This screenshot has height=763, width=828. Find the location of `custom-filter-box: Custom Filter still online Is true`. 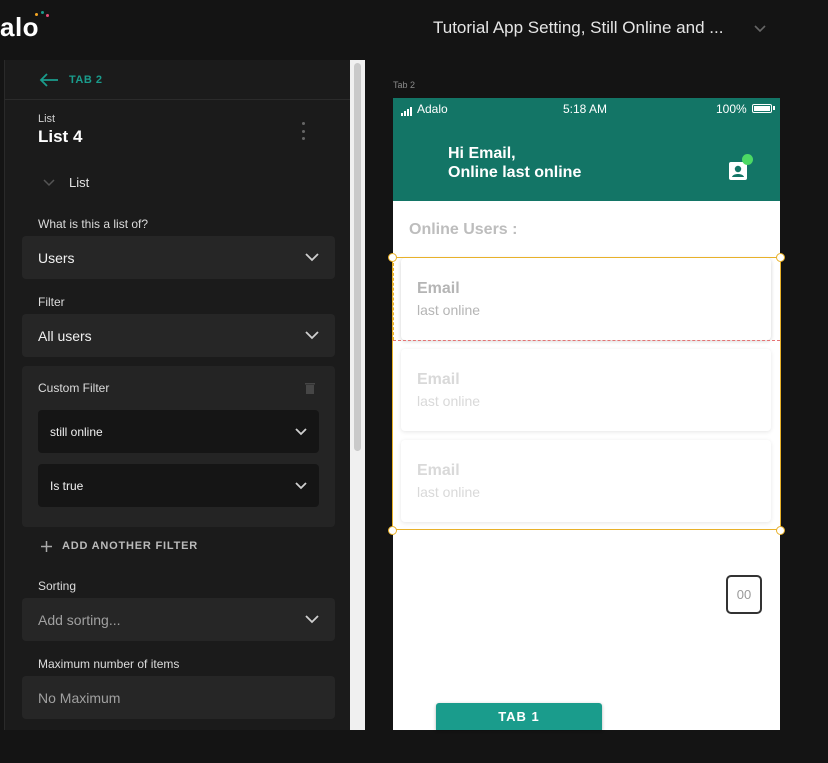

custom-filter-box: Custom Filter still online Is true is located at coordinates (178, 446).